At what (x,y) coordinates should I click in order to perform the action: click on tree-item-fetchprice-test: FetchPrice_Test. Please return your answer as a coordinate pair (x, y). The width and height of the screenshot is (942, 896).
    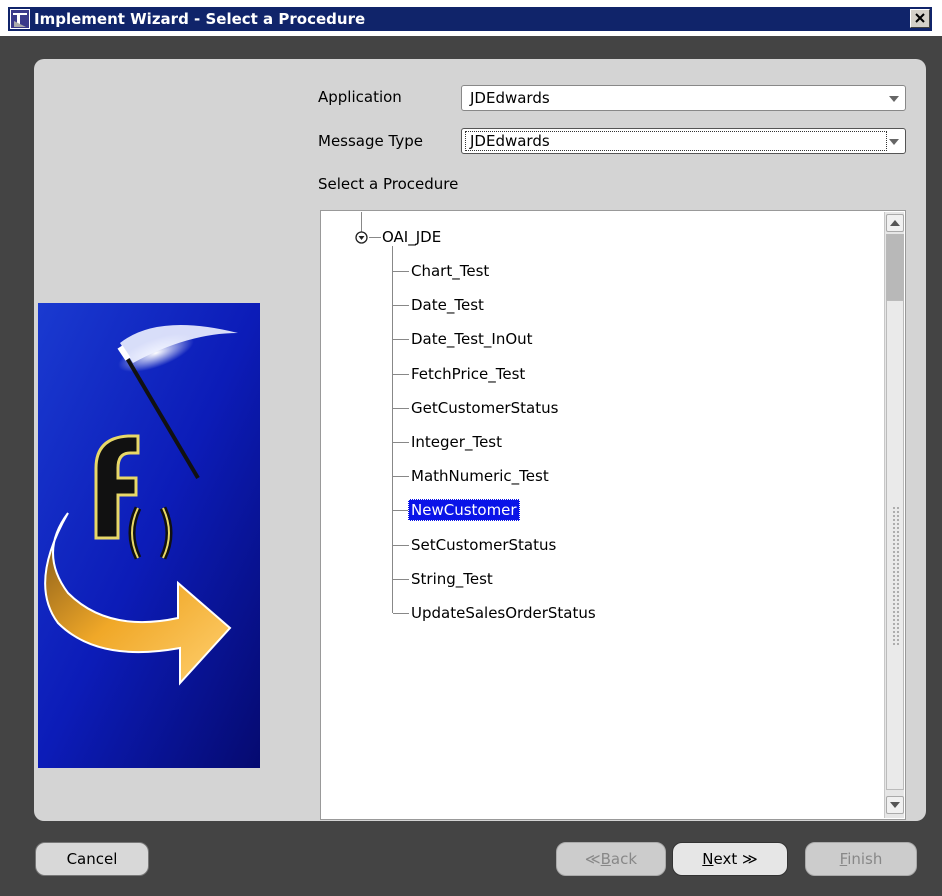
    Looking at the image, I should click on (468, 374).